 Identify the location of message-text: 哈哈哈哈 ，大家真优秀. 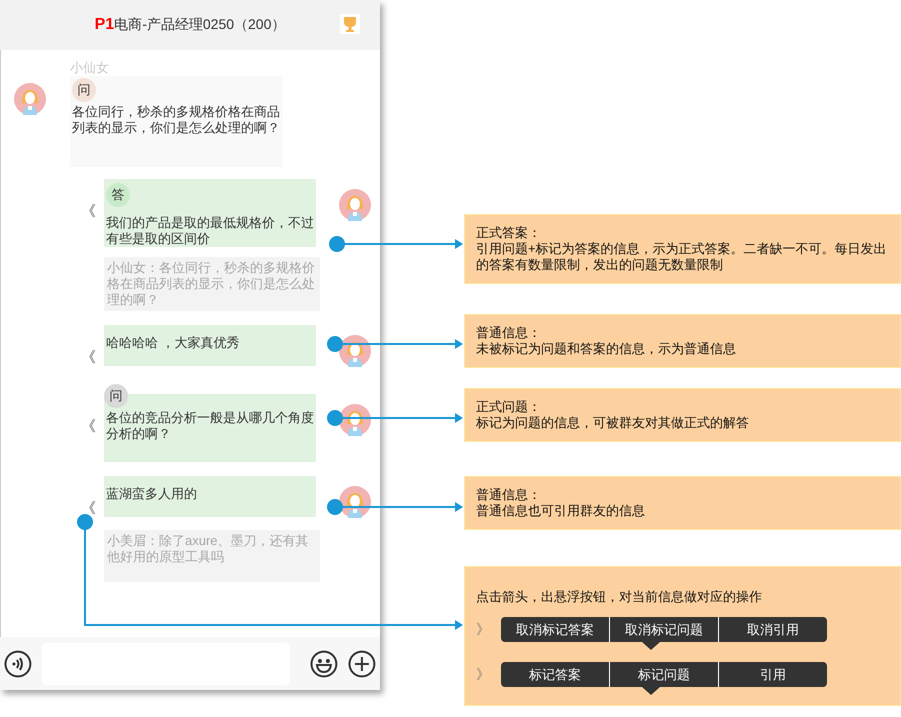
(173, 343).